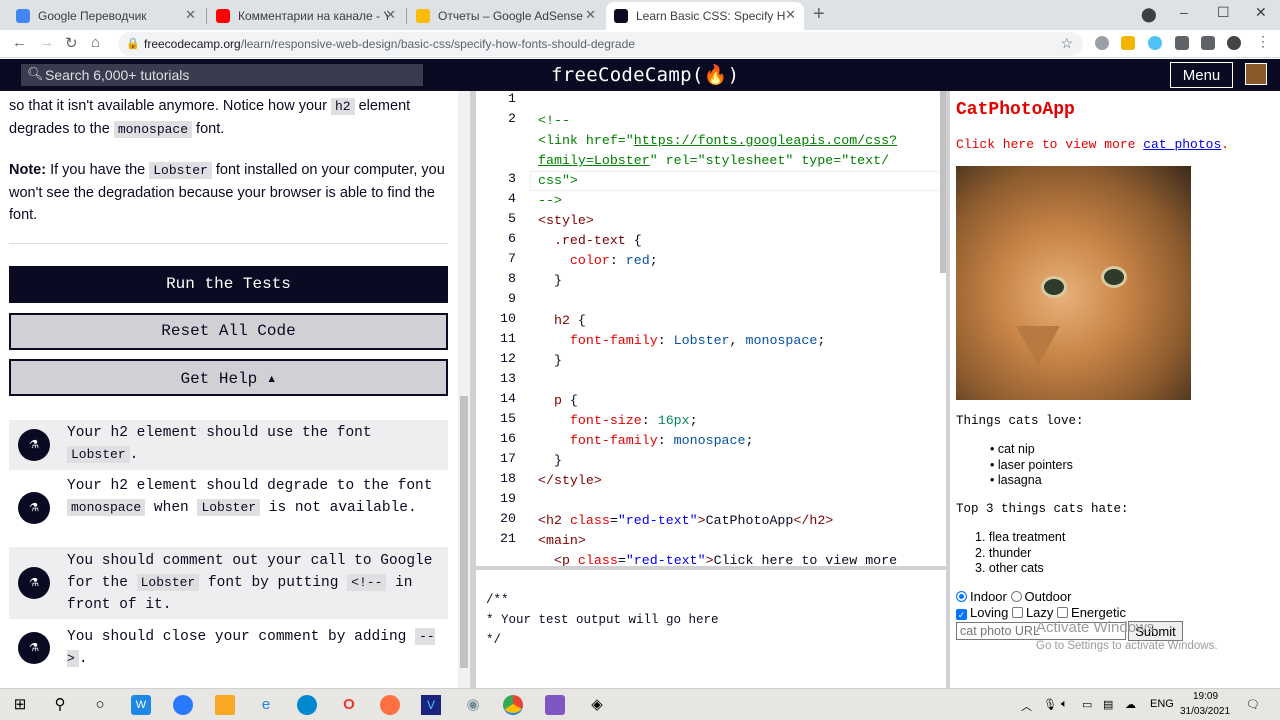 The width and height of the screenshot is (1280, 720). Describe the element at coordinates (1182, 144) in the screenshot. I see `cat-photos-link: cat photos` at that location.